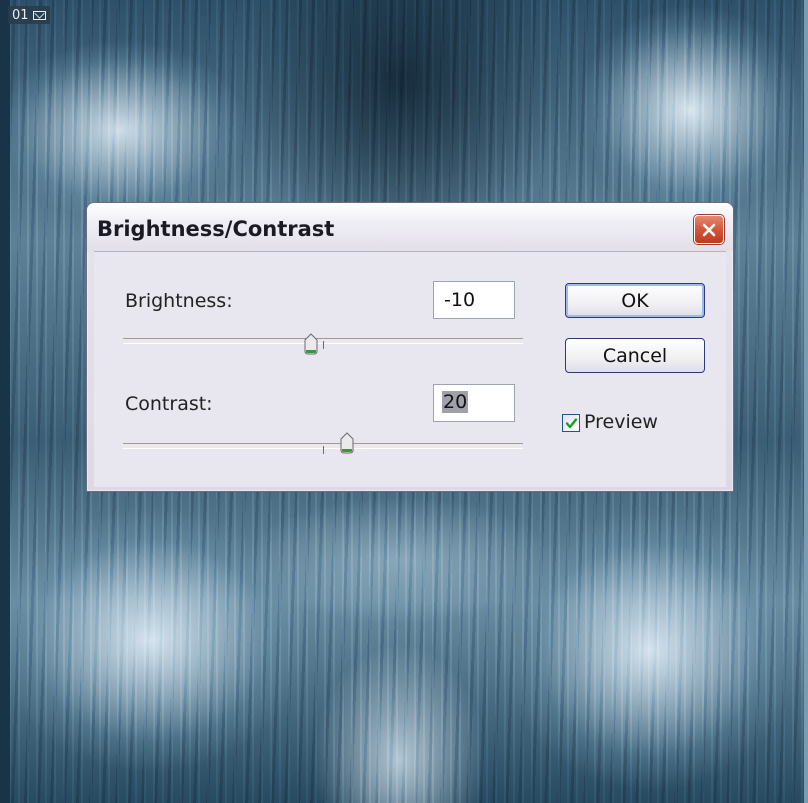 The width and height of the screenshot is (808, 803). Describe the element at coordinates (621, 422) in the screenshot. I see `preview-label: Preview` at that location.